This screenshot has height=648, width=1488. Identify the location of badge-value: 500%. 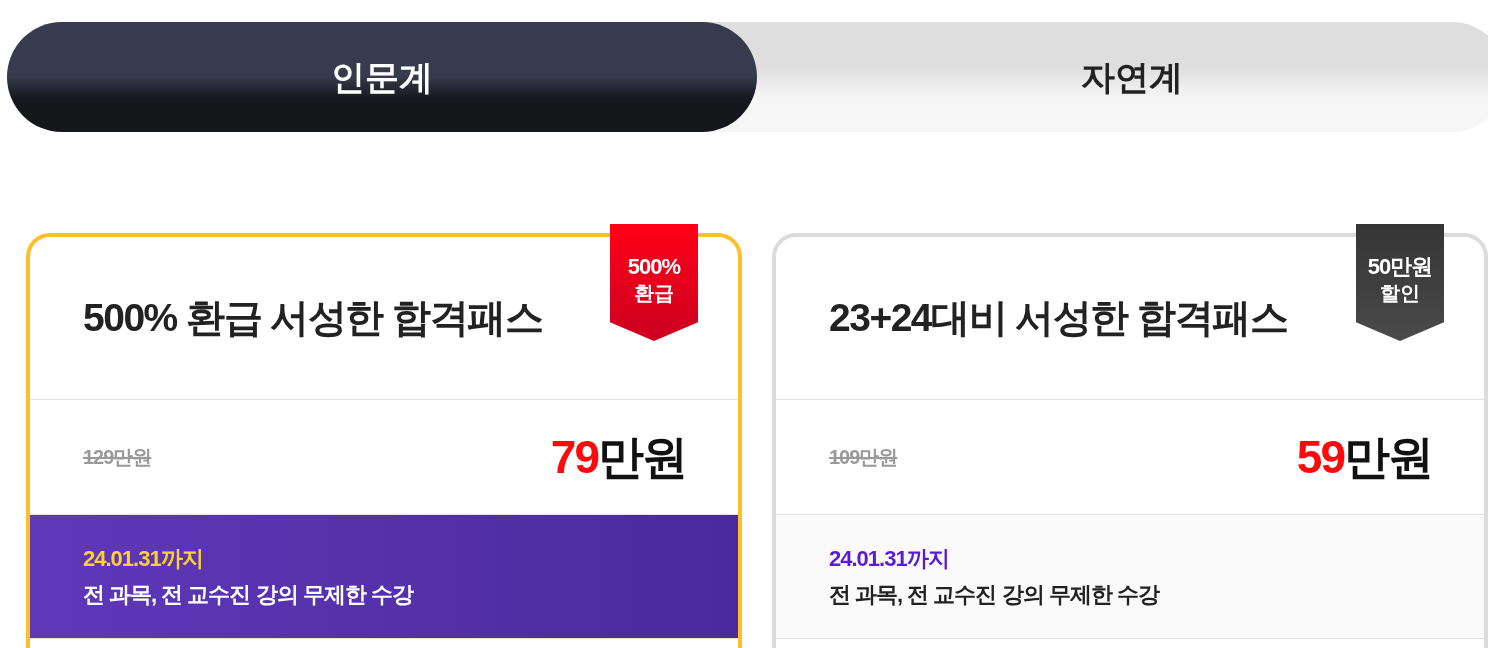
(654, 267).